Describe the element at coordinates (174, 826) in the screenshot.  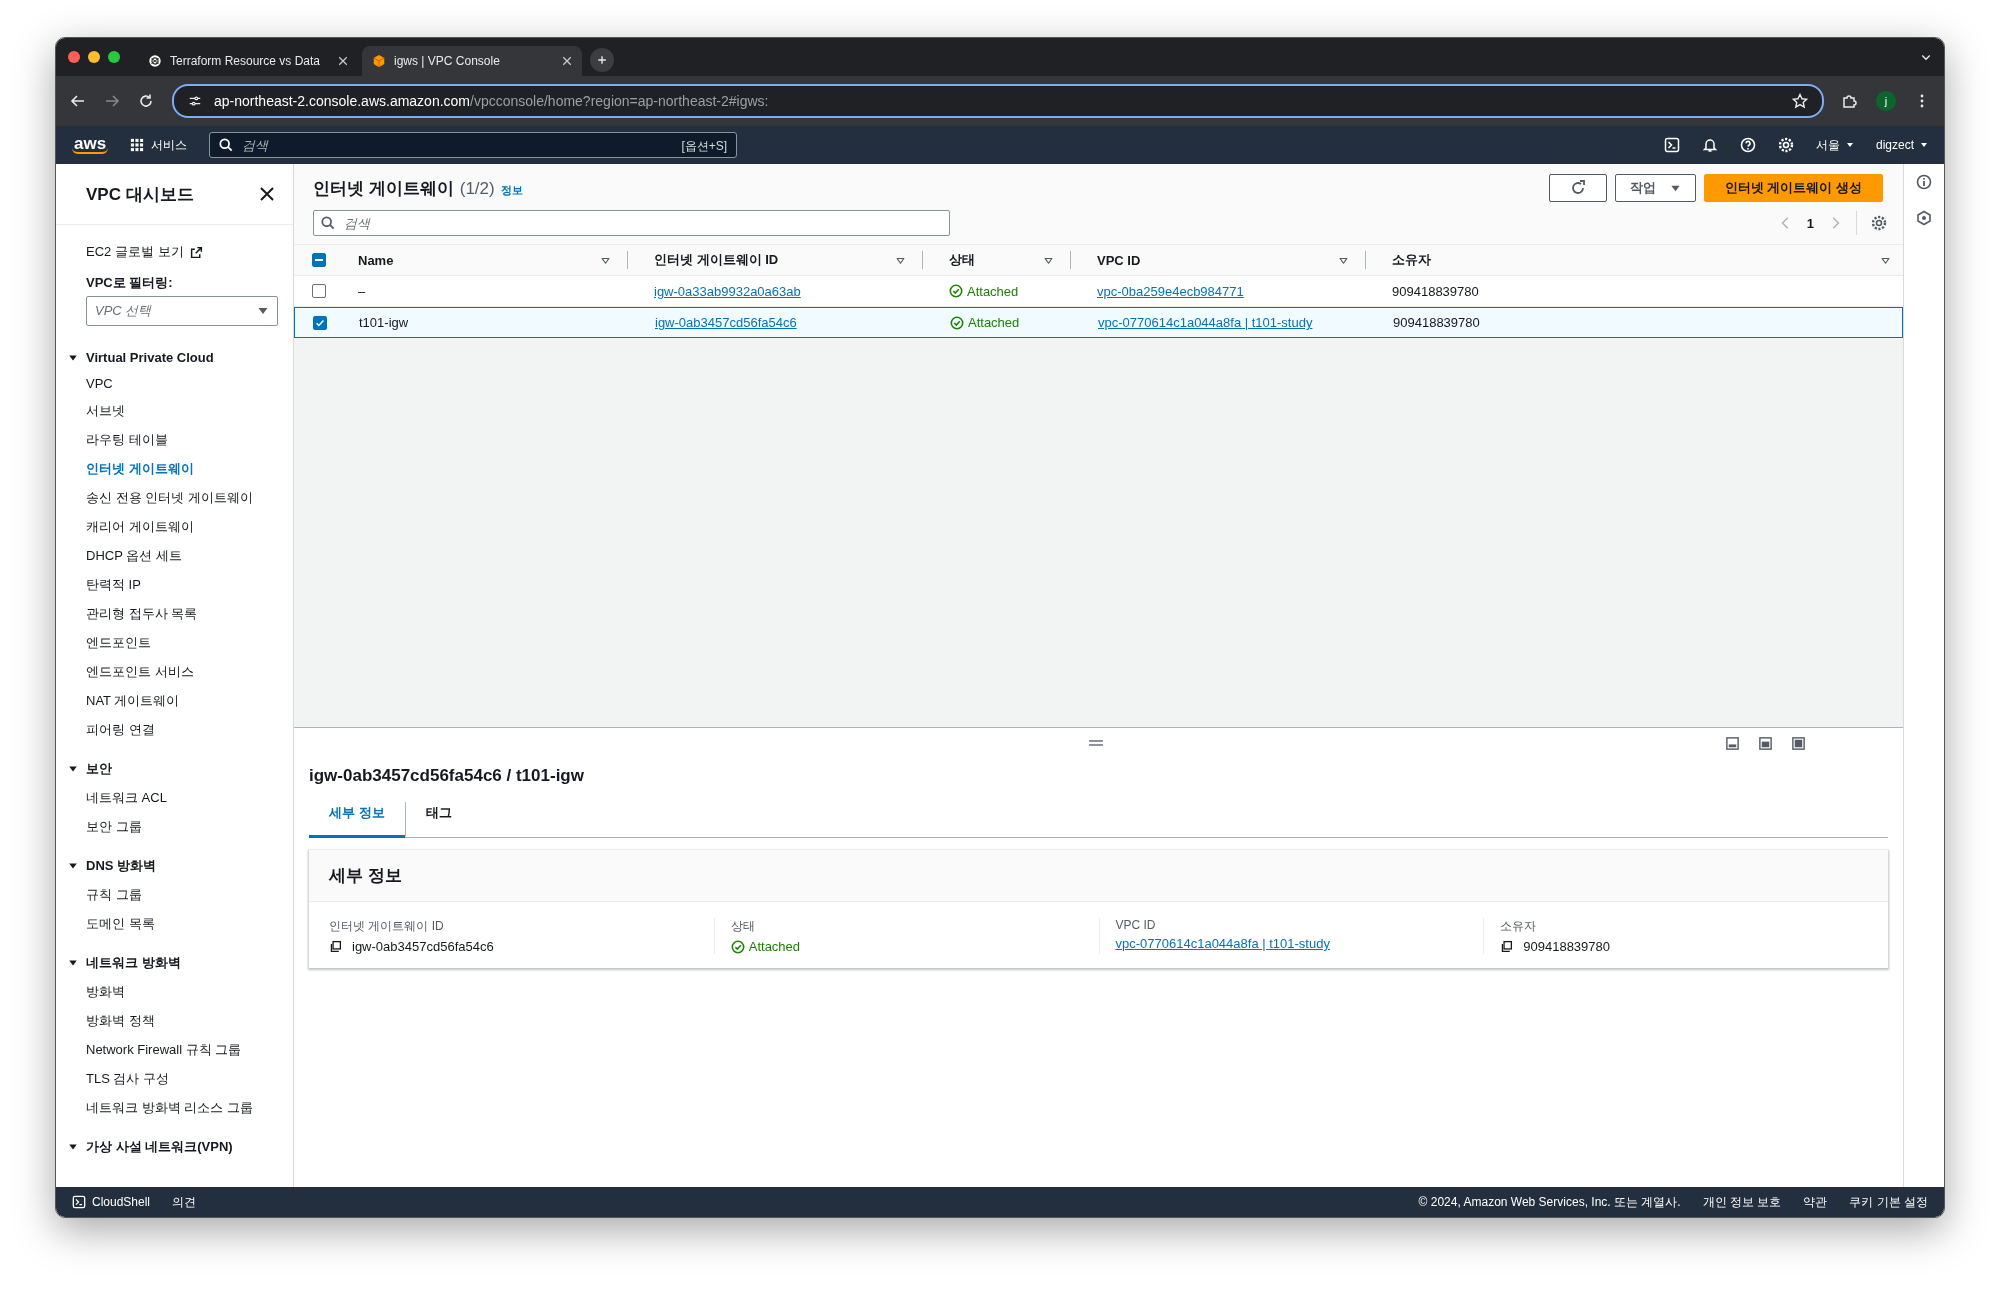
I see `sidebar-item: 보안 그룹` at that location.